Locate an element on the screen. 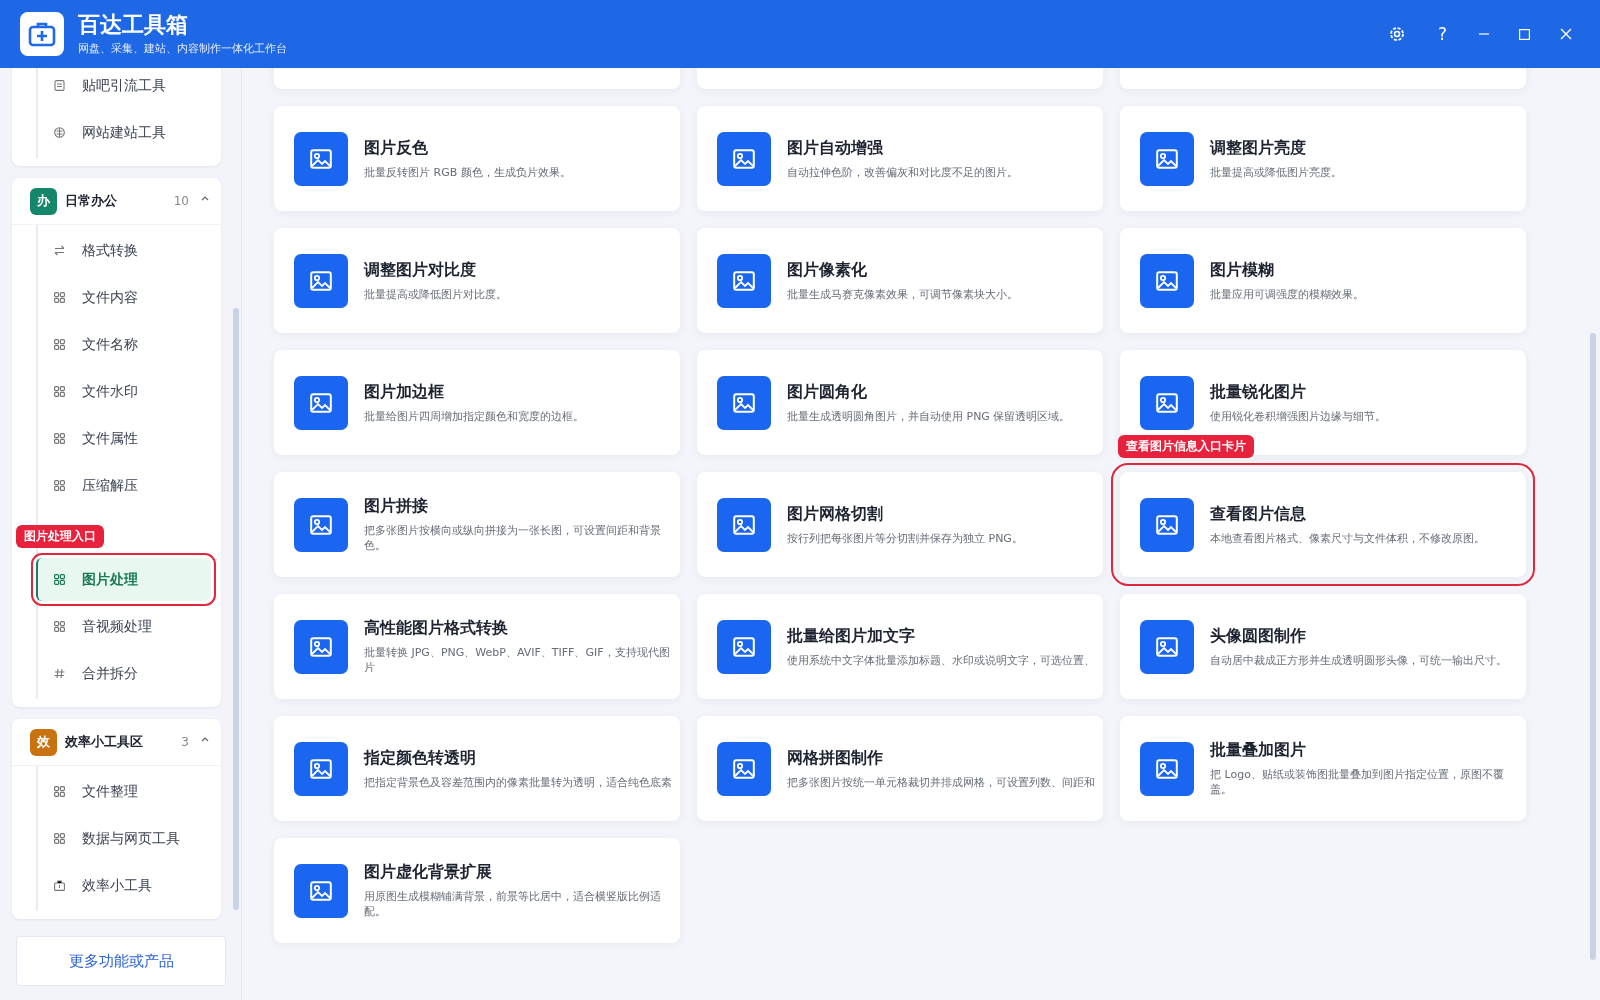 The width and height of the screenshot is (1600, 1000). group-badge: 办 is located at coordinates (43, 201).